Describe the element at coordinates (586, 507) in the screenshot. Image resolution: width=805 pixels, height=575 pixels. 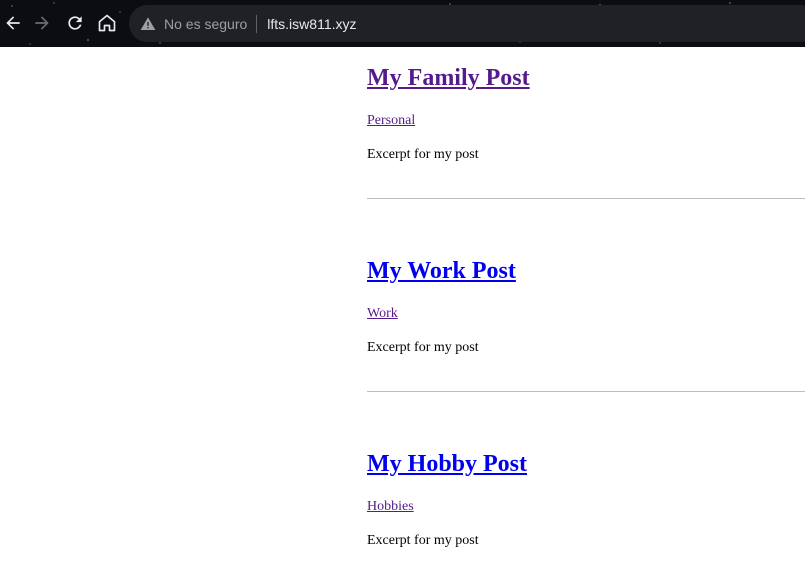
I see `post-category-link: Hobbies` at that location.